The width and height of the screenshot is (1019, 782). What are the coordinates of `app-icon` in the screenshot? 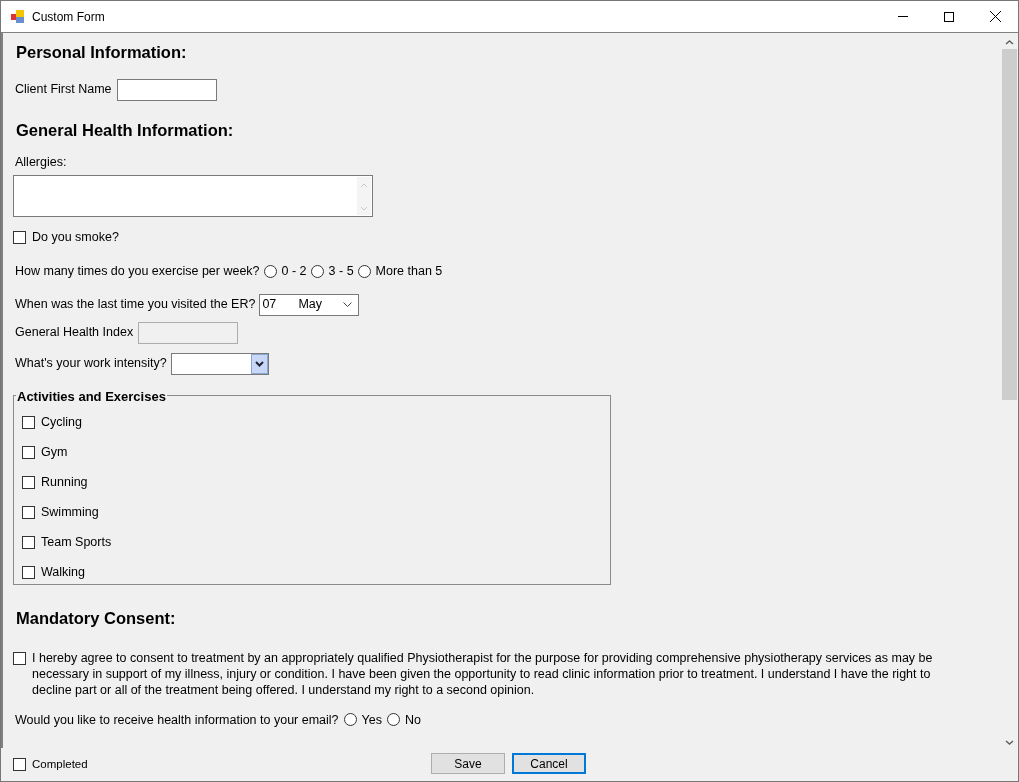 It's located at (18, 16).